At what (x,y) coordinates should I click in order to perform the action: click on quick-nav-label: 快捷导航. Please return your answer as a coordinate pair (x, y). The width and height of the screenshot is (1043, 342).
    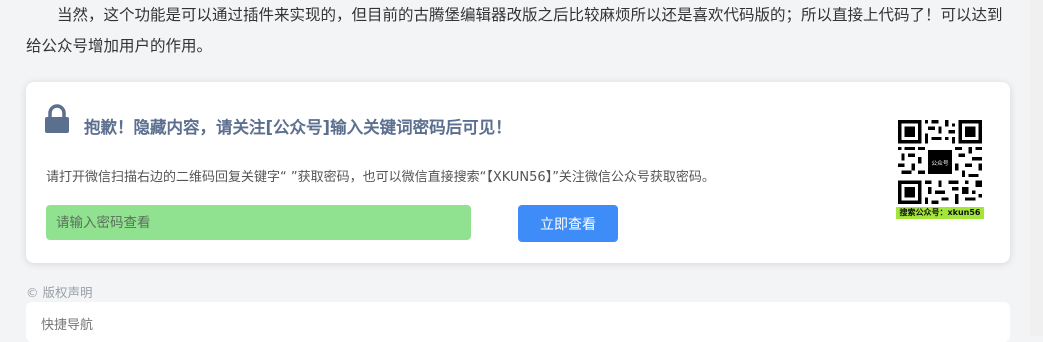
    Looking at the image, I should click on (67, 325).